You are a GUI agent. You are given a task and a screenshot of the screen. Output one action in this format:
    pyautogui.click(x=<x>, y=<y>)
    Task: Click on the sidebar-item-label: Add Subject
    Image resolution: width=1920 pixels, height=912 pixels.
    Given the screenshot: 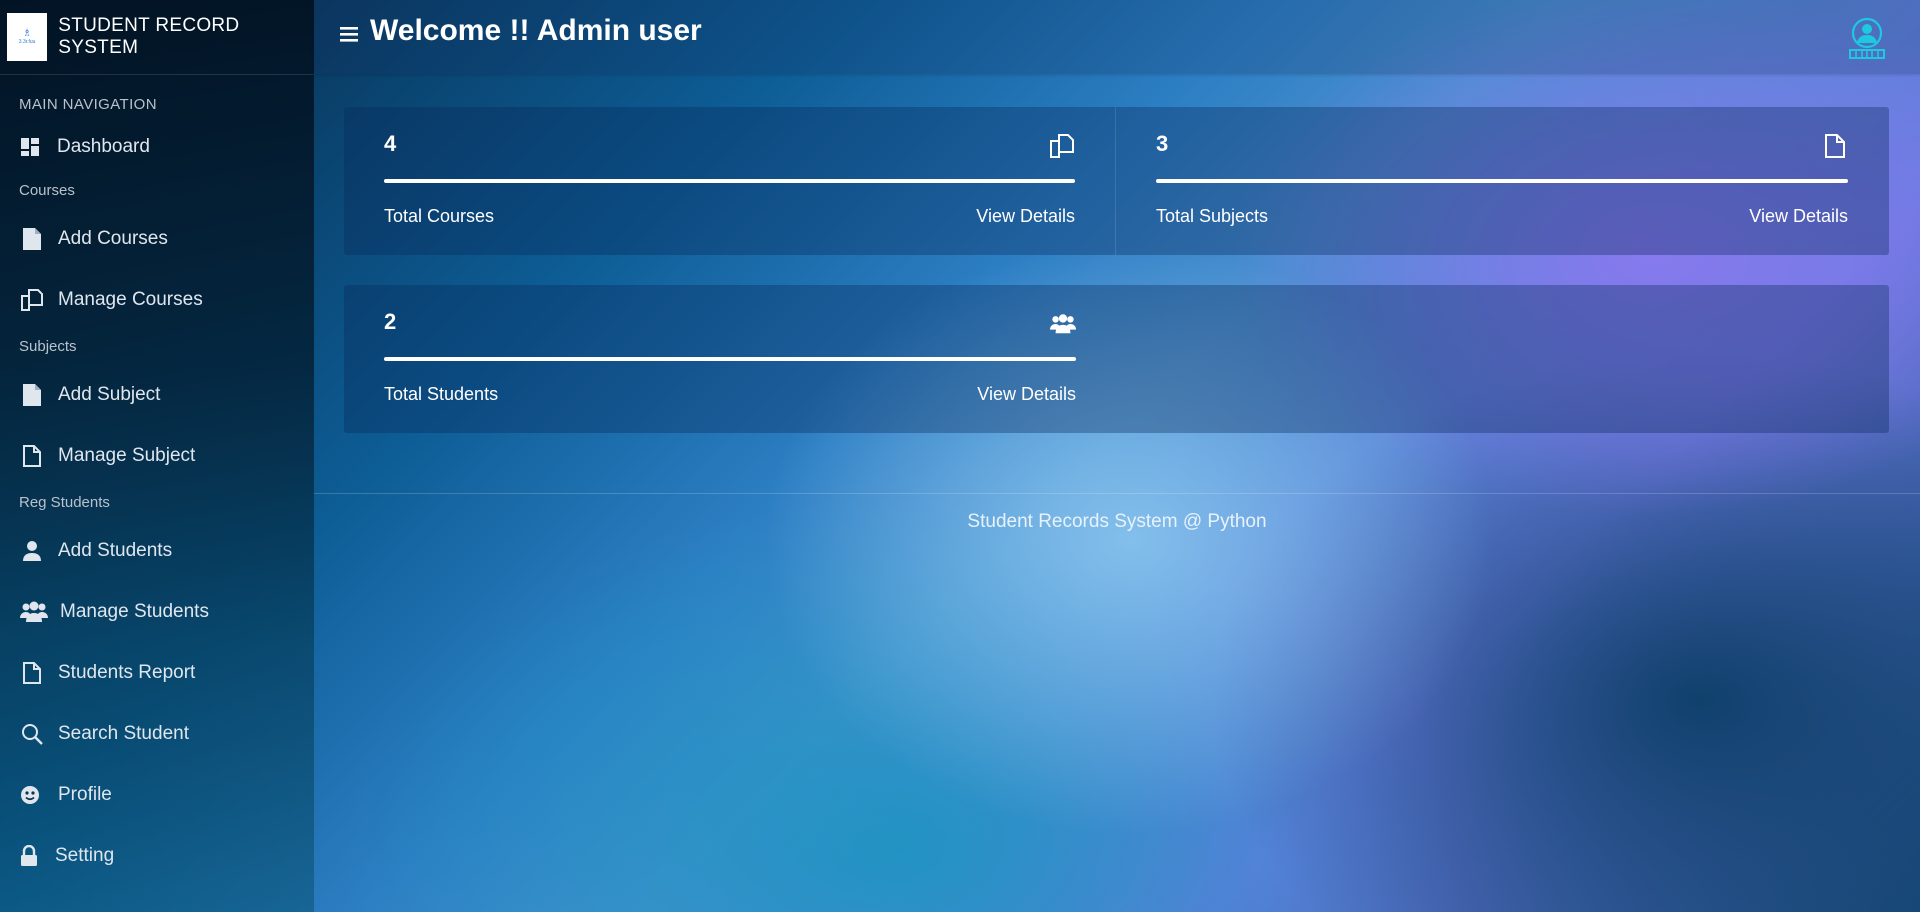 What is the action you would take?
    pyautogui.click(x=109, y=394)
    